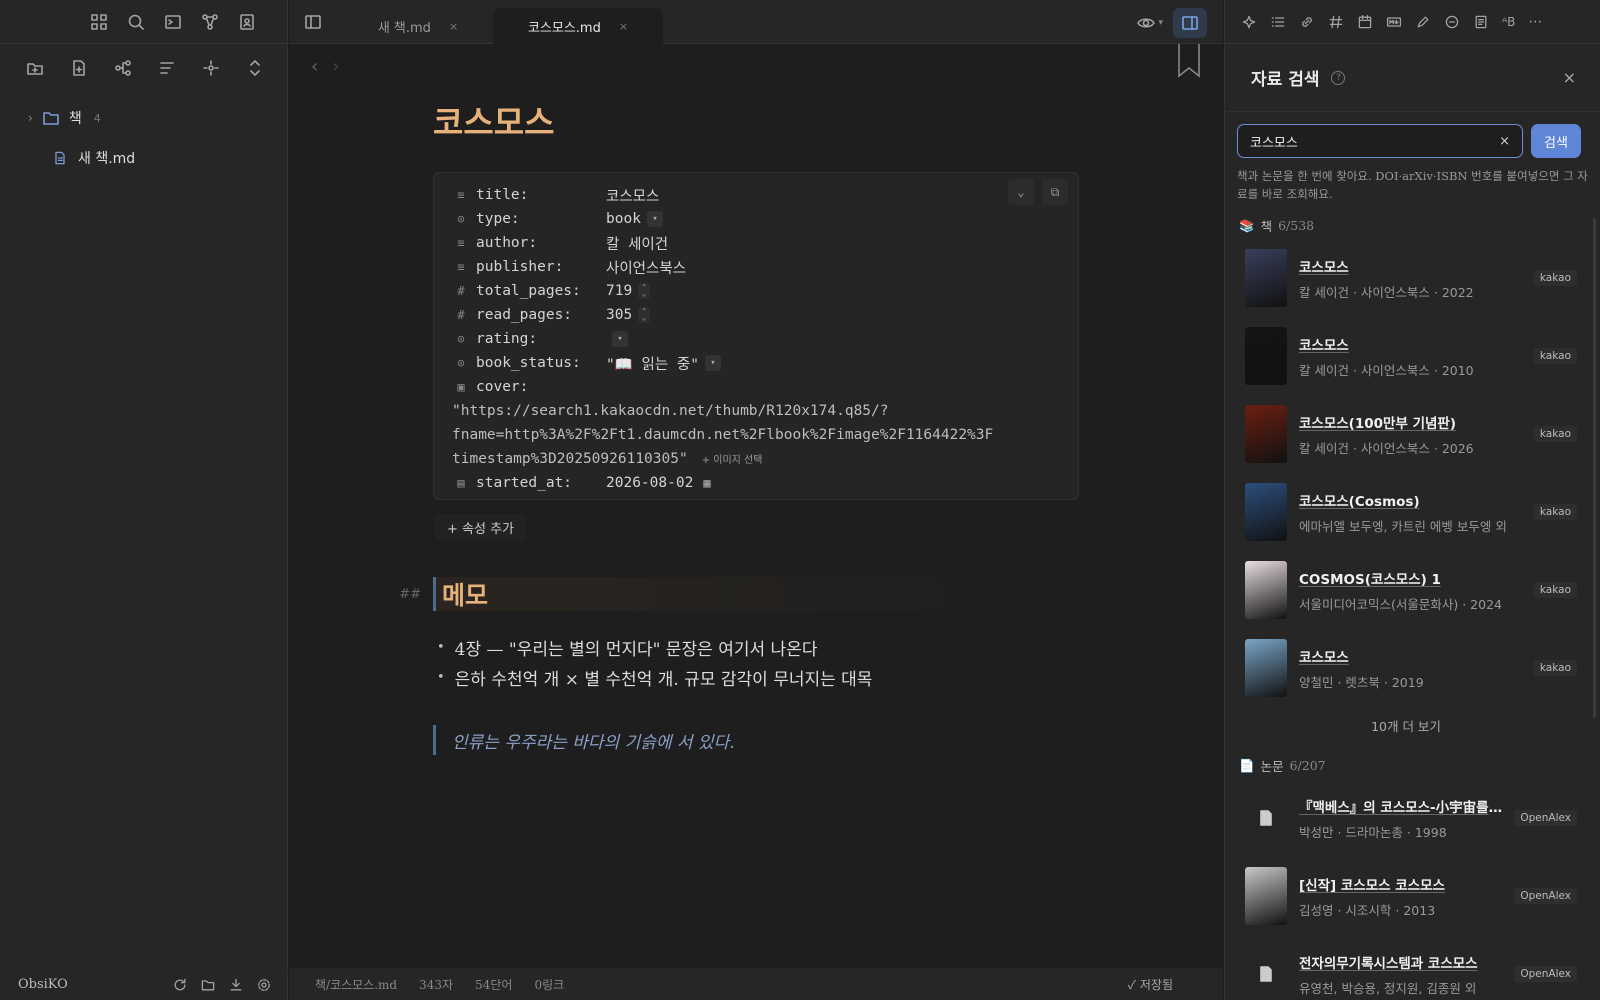  Describe the element at coordinates (1556, 141) in the screenshot. I see `search-button: 검색` at that location.